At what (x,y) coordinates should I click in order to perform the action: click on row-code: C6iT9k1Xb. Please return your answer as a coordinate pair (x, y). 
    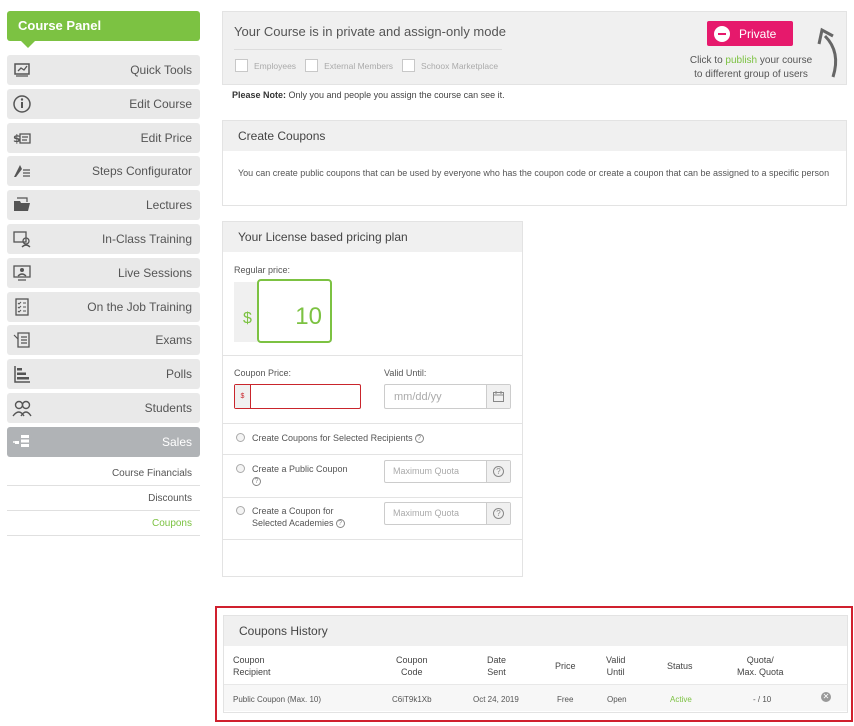
    Looking at the image, I should click on (412, 699).